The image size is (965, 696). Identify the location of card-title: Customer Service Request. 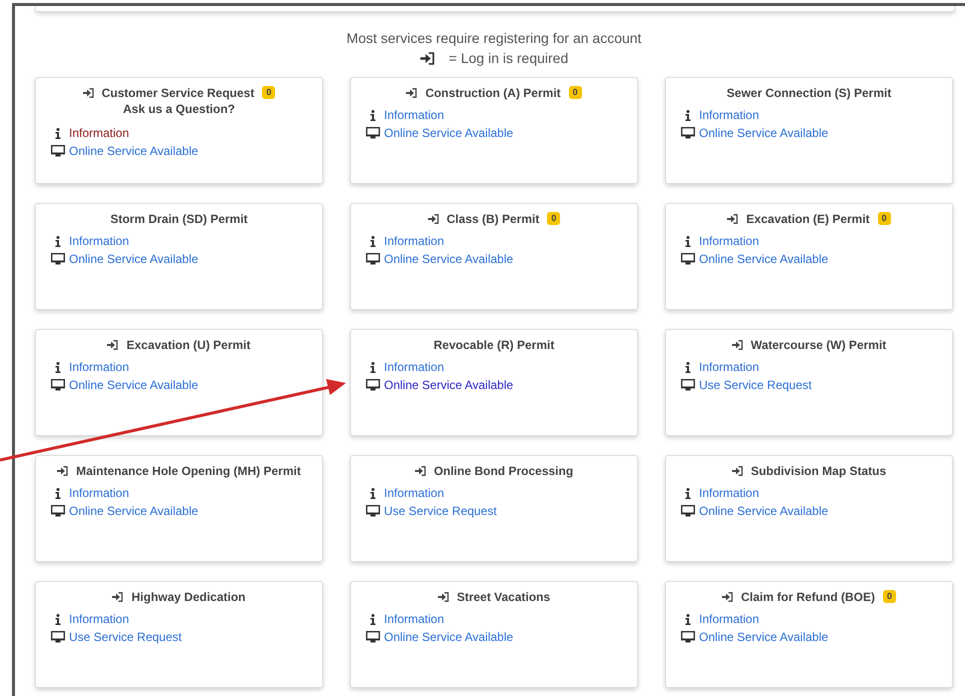
(178, 93).